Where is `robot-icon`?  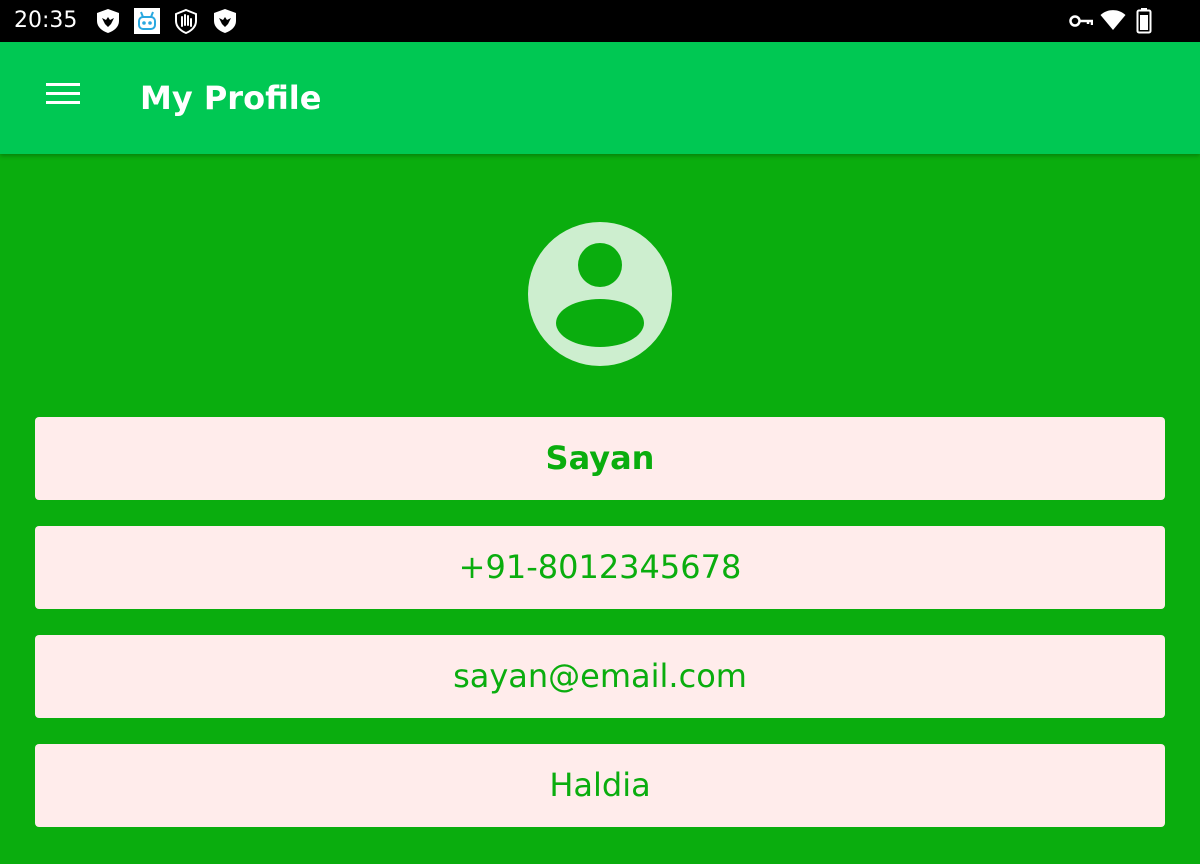
robot-icon is located at coordinates (147, 21).